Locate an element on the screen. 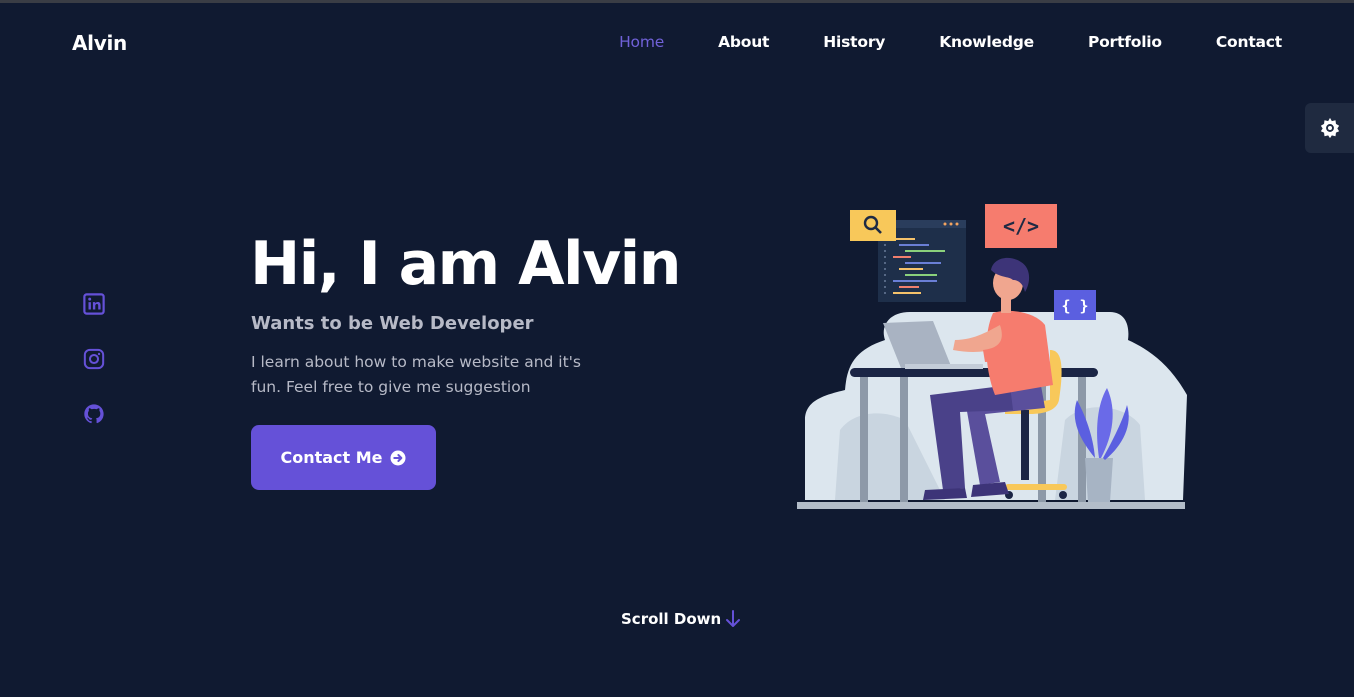 The height and width of the screenshot is (697, 1354). github-icon is located at coordinates (94, 414).